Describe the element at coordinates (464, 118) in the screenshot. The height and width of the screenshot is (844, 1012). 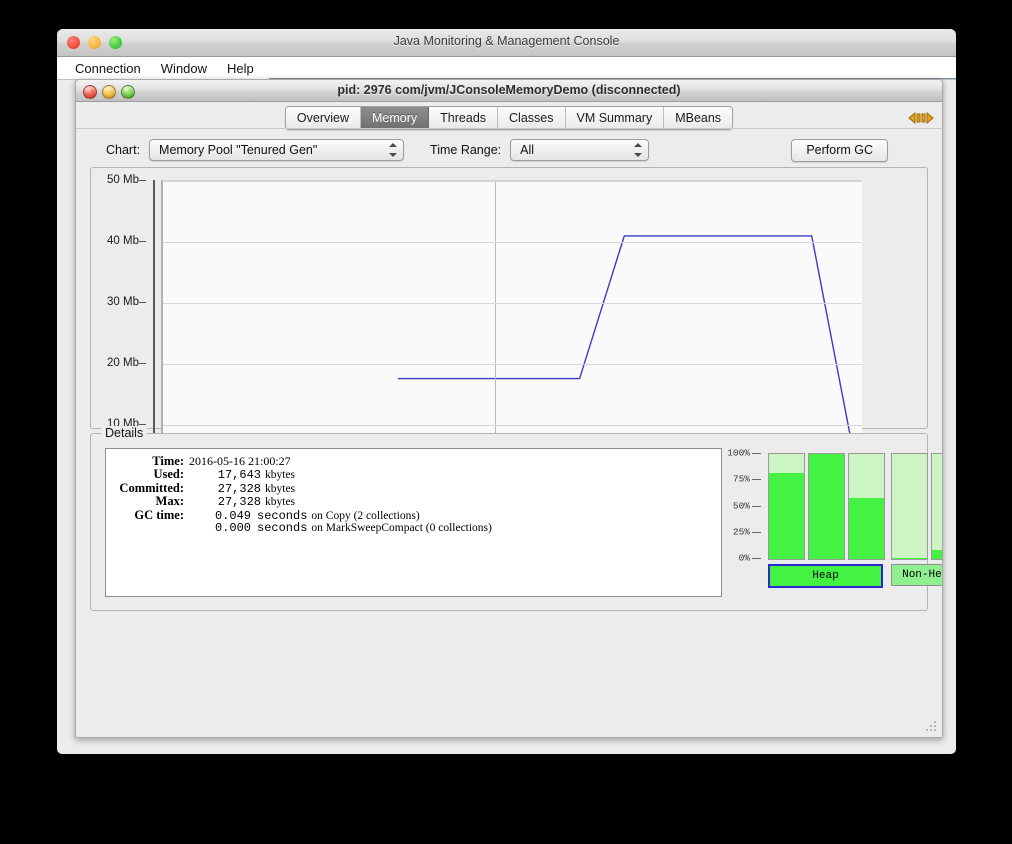
I see `tab-threads: Threads` at that location.